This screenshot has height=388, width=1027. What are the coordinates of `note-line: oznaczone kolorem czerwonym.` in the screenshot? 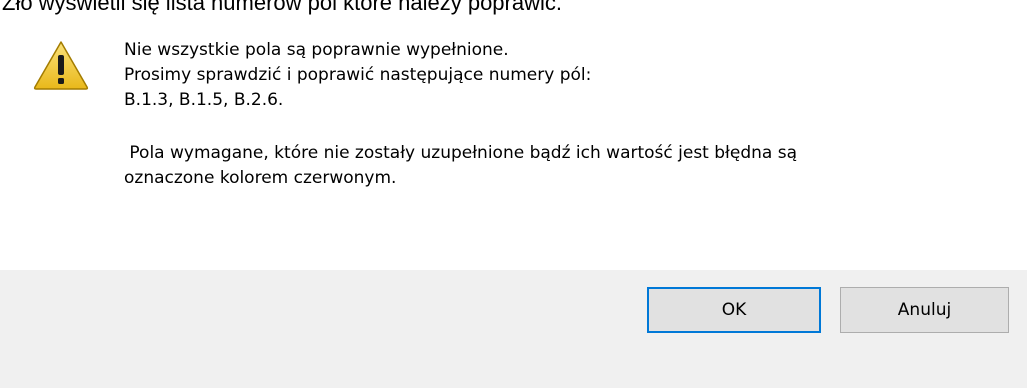 It's located at (260, 178).